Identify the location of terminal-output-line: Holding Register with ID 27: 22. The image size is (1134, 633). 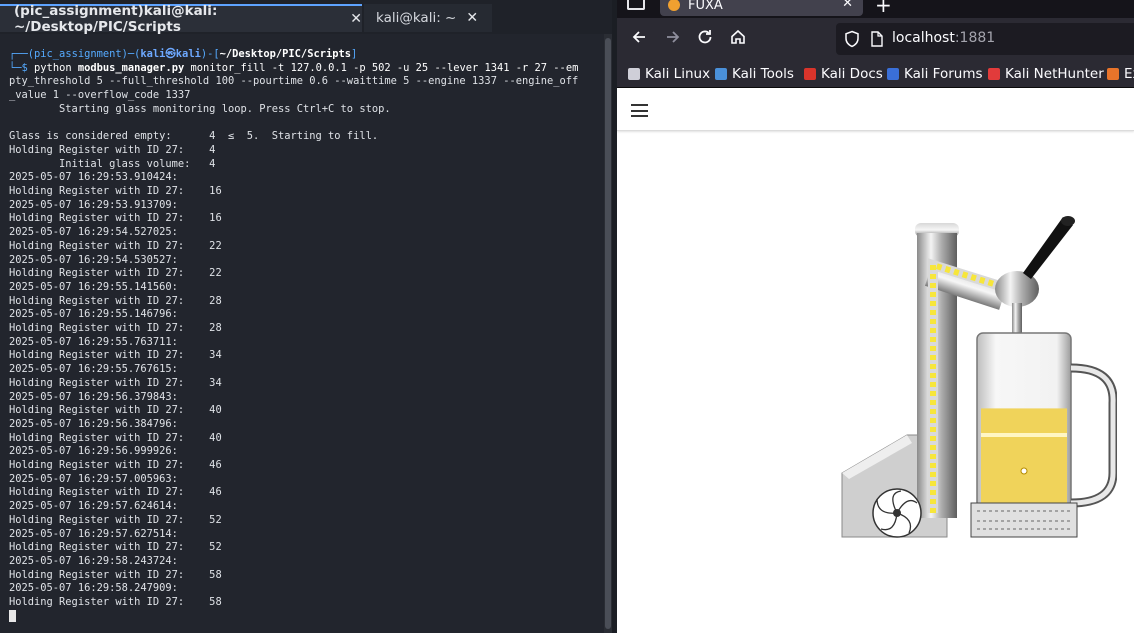
(115, 273).